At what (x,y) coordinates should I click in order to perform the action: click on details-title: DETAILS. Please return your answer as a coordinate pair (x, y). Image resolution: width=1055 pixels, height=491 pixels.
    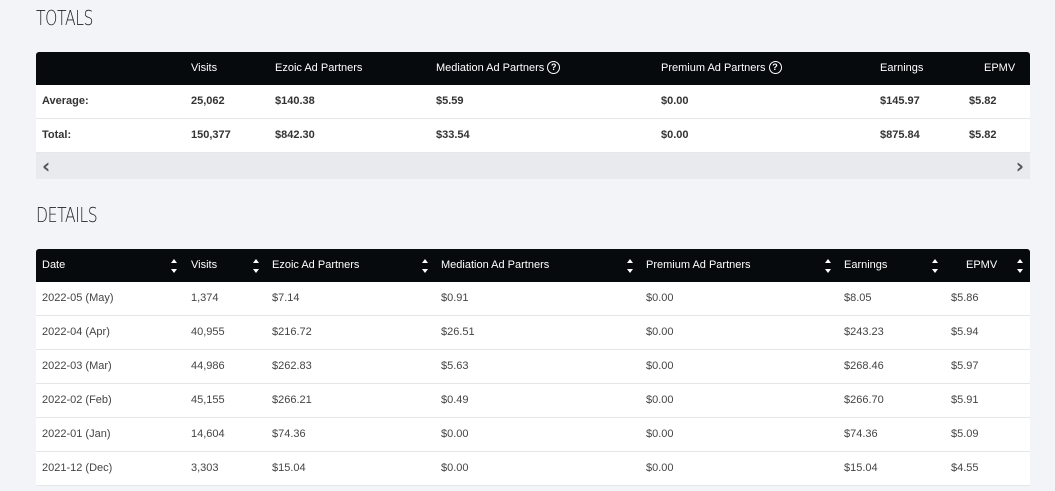
    Looking at the image, I should click on (67, 215).